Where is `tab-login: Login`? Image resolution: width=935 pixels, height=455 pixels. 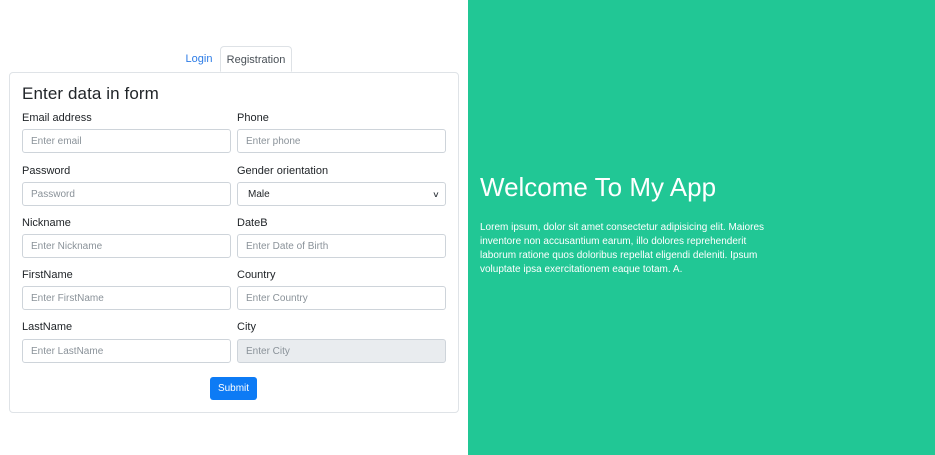
tab-login: Login is located at coordinates (199, 59).